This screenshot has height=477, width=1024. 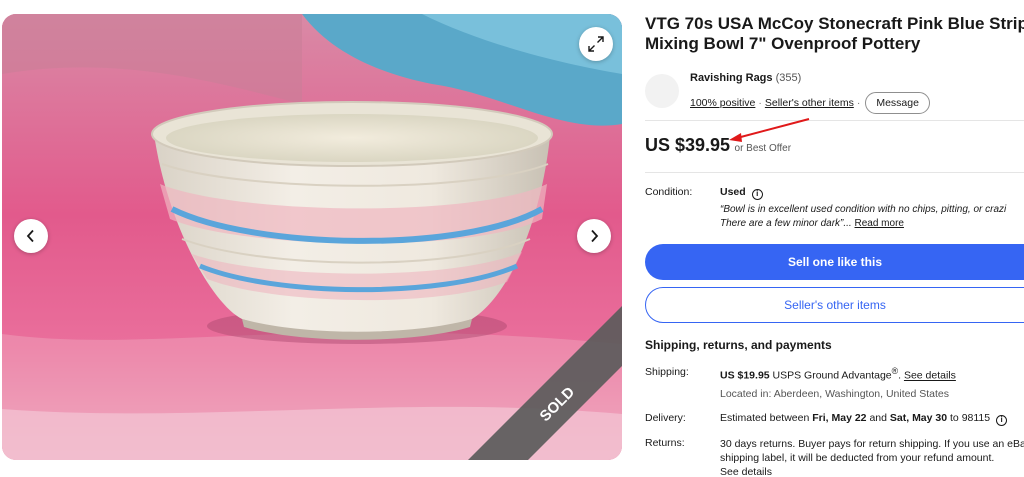 I want to click on registered-mark: ®, so click(x=895, y=371).